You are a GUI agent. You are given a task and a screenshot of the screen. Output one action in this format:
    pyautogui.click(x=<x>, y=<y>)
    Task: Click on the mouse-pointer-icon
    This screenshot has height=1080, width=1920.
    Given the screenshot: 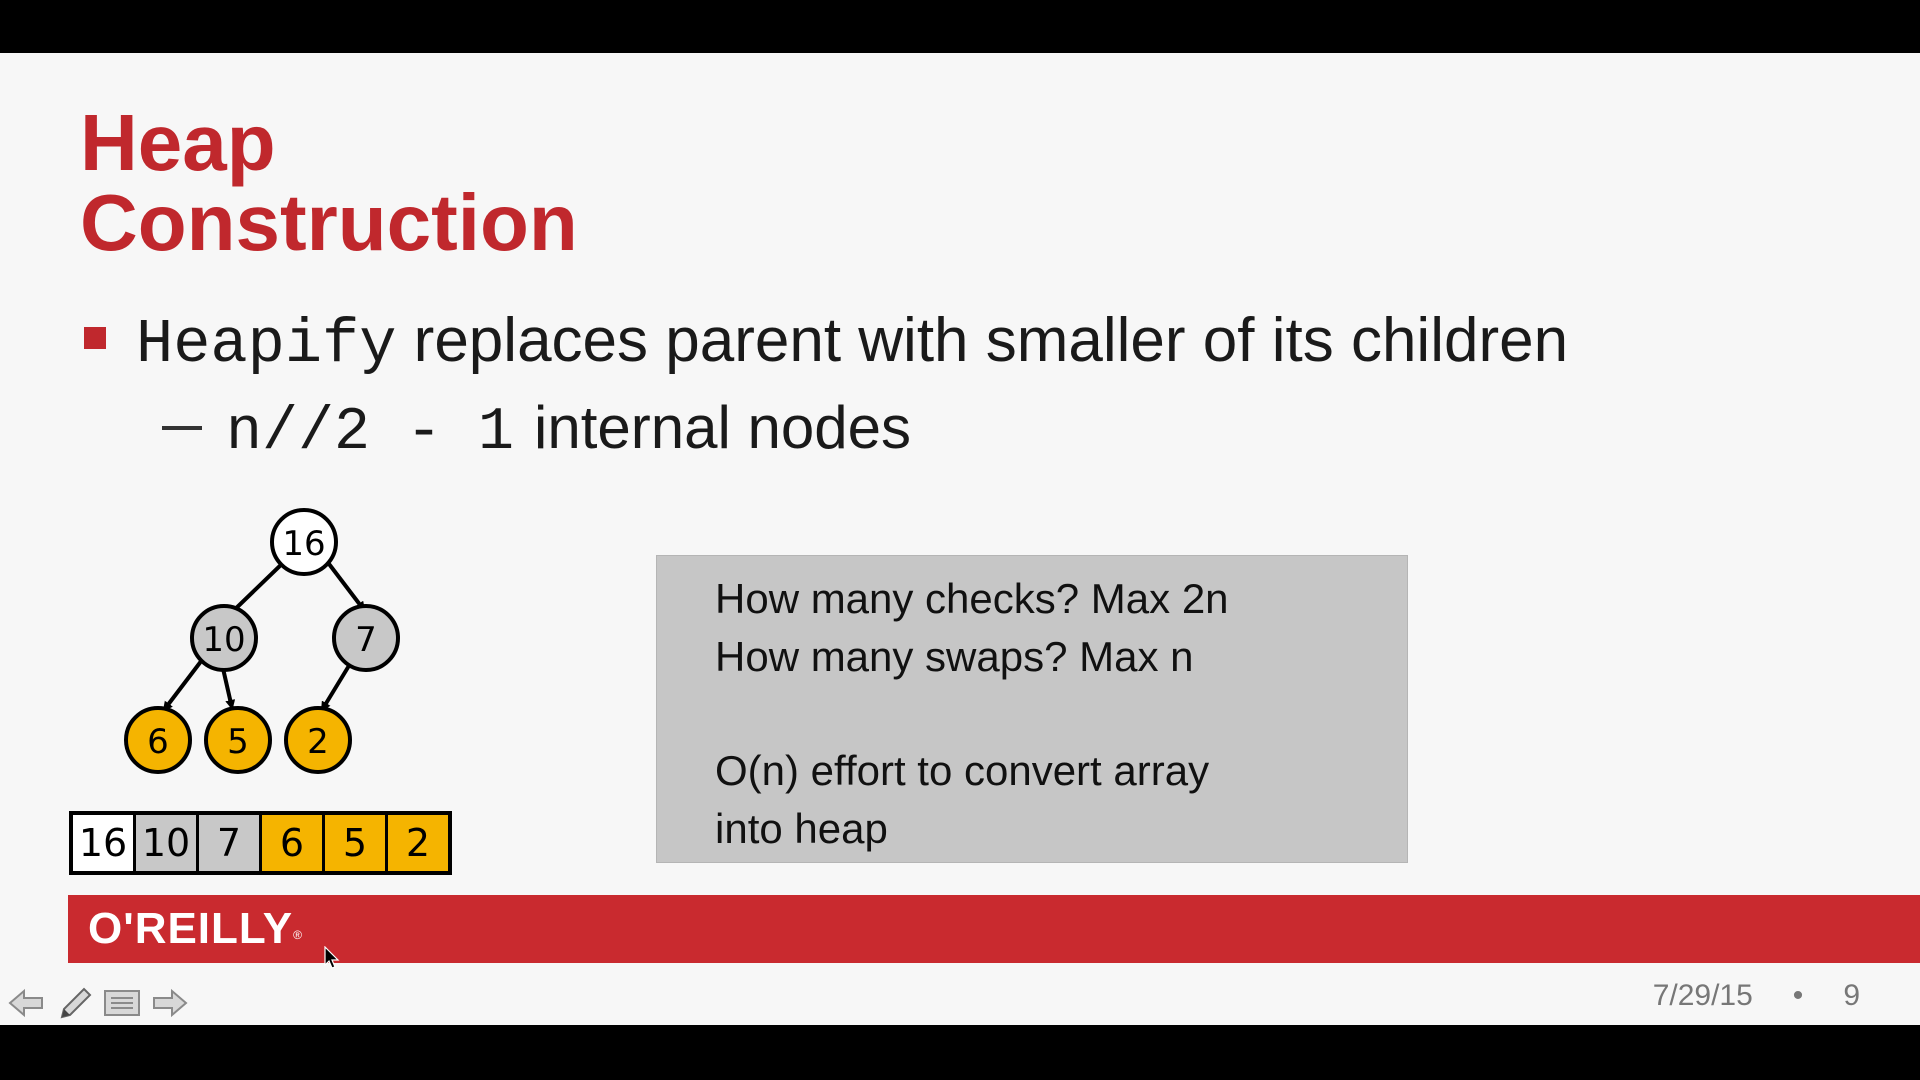 What is the action you would take?
    pyautogui.click(x=332, y=957)
    